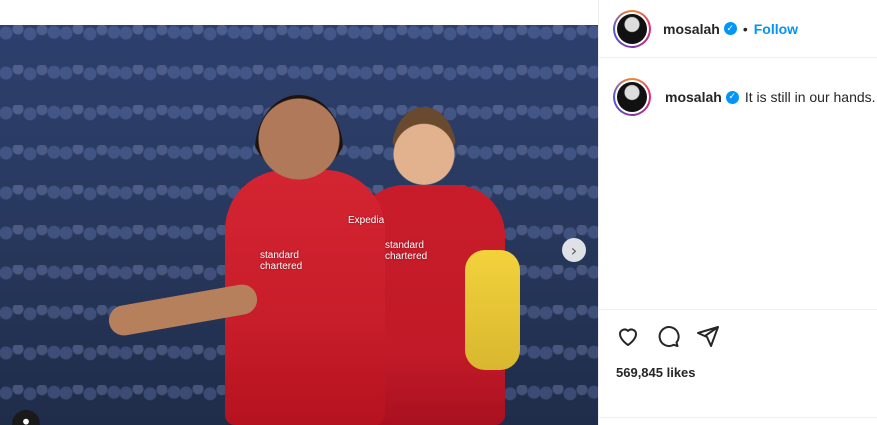 The image size is (877, 425). Describe the element at coordinates (424, 150) in the screenshot. I see `player-teammate-head` at that location.